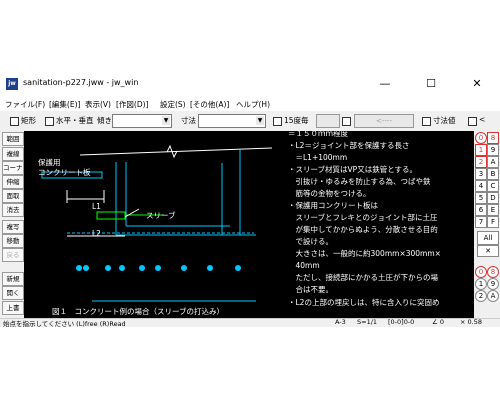 This screenshot has width=500, height=400. Describe the element at coordinates (481, 296) in the screenshot. I see `layer-2: 2` at that location.